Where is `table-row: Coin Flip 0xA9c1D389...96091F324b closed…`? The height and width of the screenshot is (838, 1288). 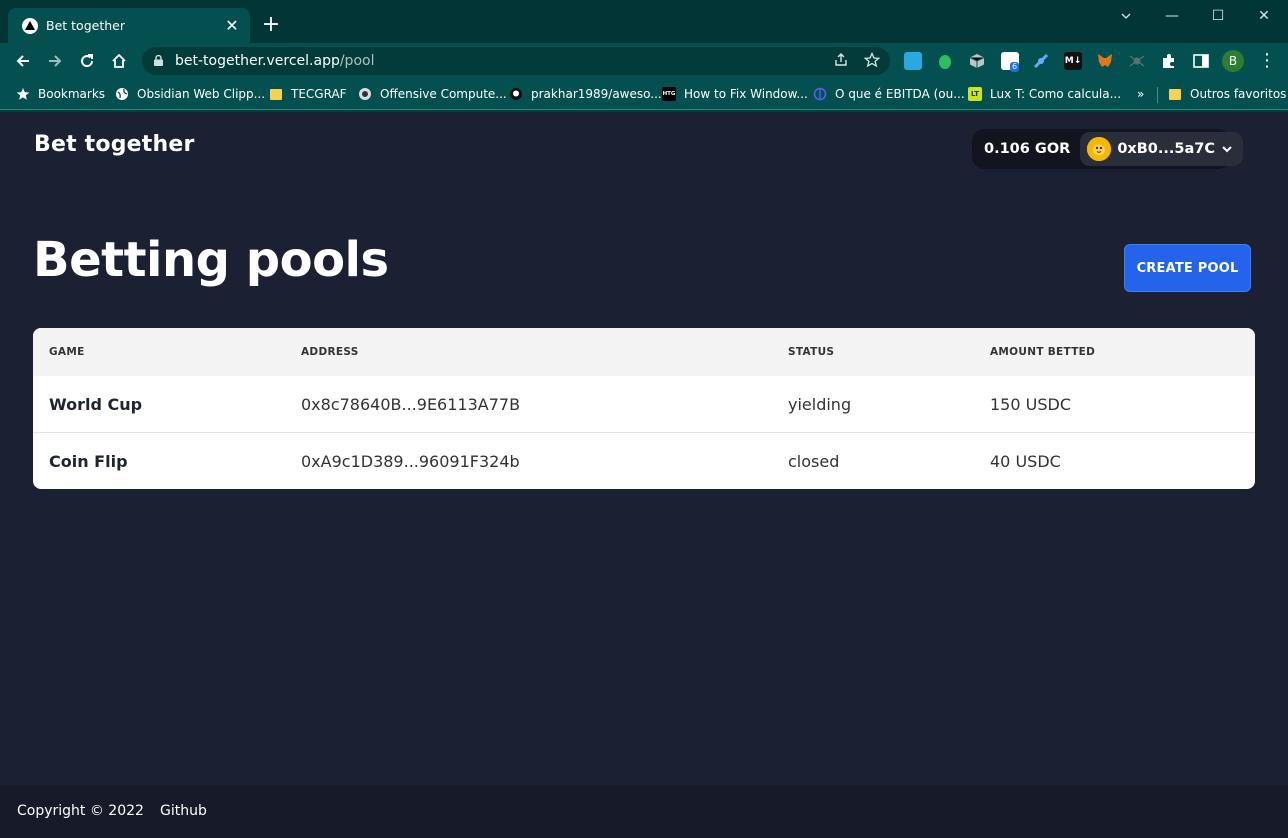
table-row: Coin Flip 0xA9c1D389...96091F324b closed… is located at coordinates (644, 461).